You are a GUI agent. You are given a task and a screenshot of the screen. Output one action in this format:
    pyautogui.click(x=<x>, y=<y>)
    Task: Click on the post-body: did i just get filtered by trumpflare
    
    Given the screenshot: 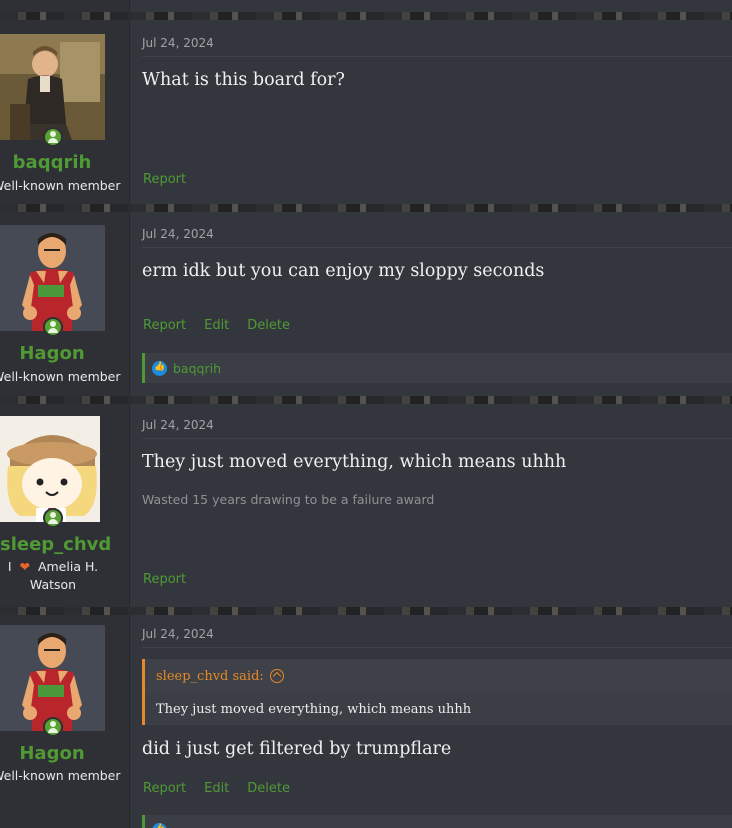 What is the action you would take?
    pyautogui.click(x=297, y=749)
    